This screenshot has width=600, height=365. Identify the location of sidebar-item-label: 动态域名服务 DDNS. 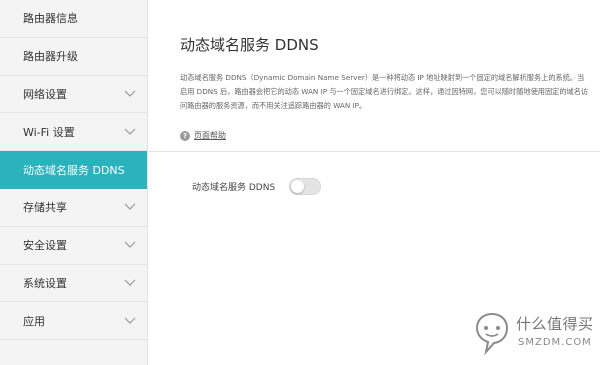
(74, 170).